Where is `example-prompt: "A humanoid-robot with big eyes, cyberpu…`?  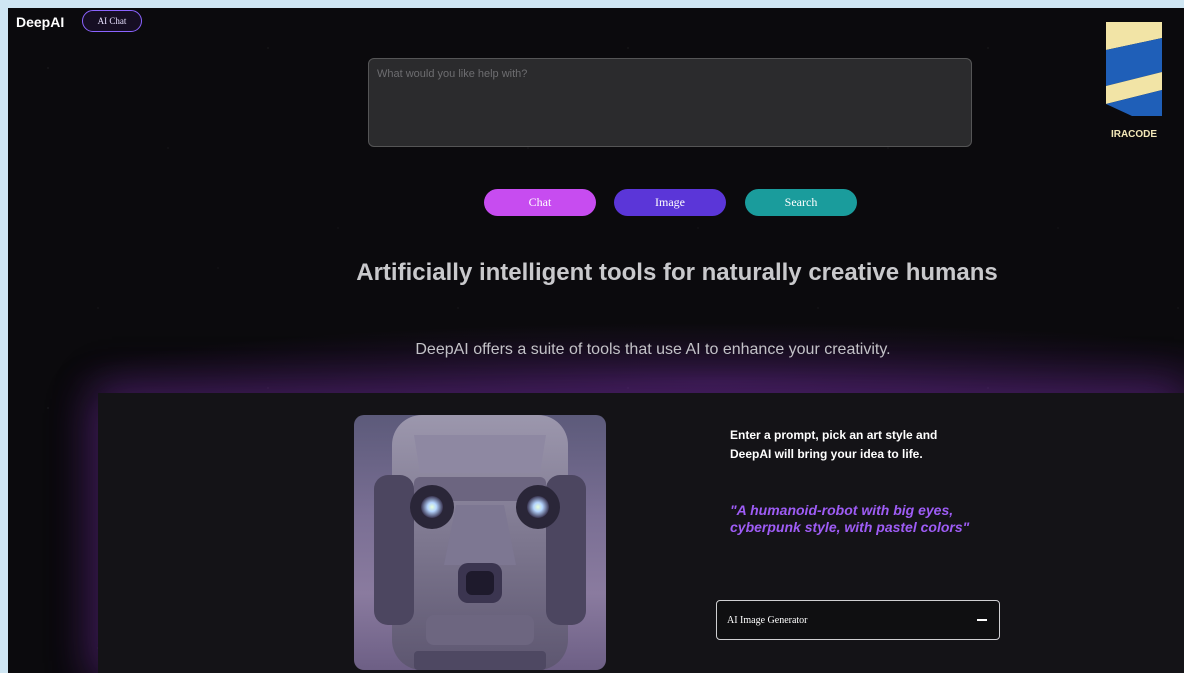
example-prompt: "A humanoid-robot with big eyes, cyberpu… is located at coordinates (850, 518).